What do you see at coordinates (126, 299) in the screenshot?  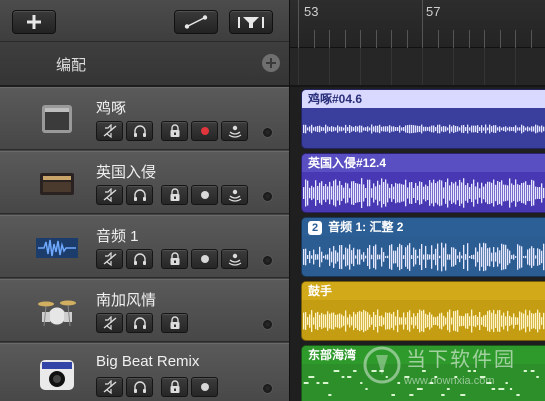 I see `track-name: 南加风情` at bounding box center [126, 299].